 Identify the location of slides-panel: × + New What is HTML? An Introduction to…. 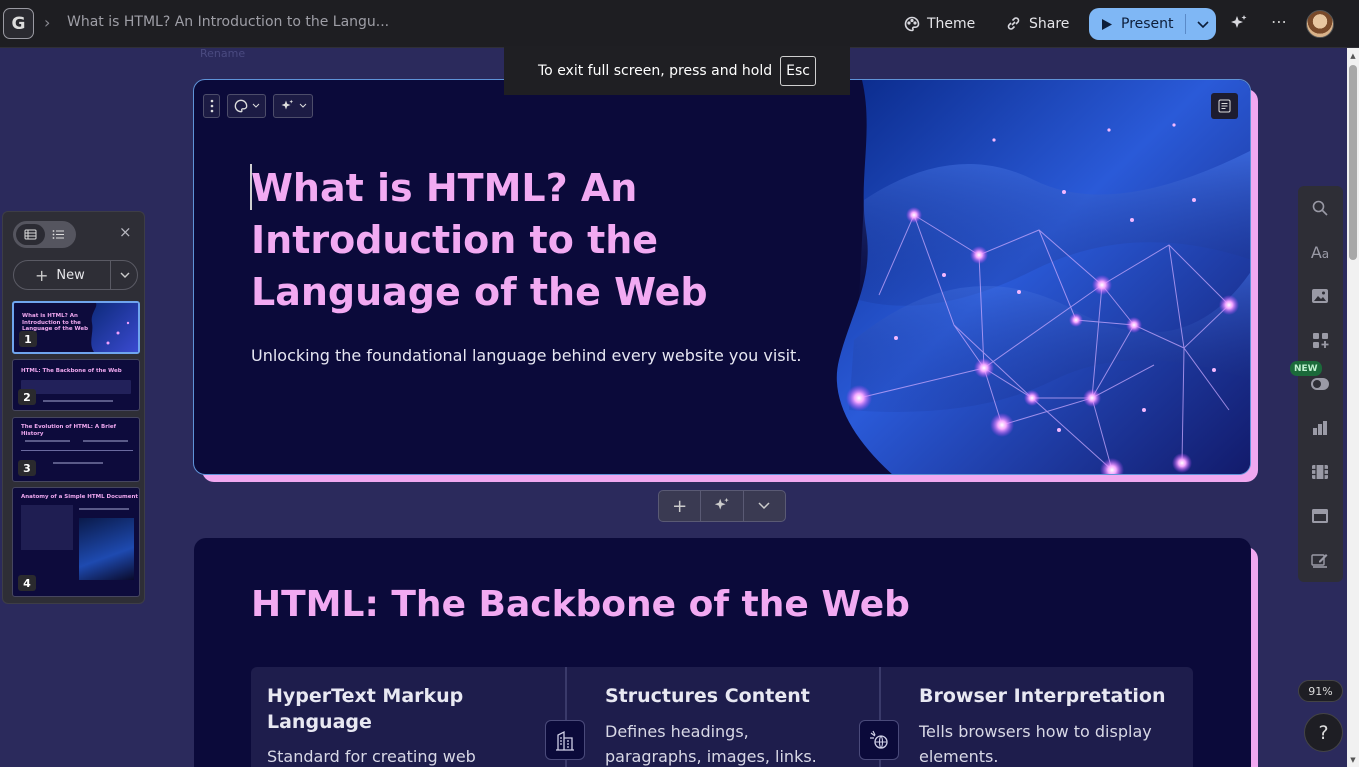
(73, 407).